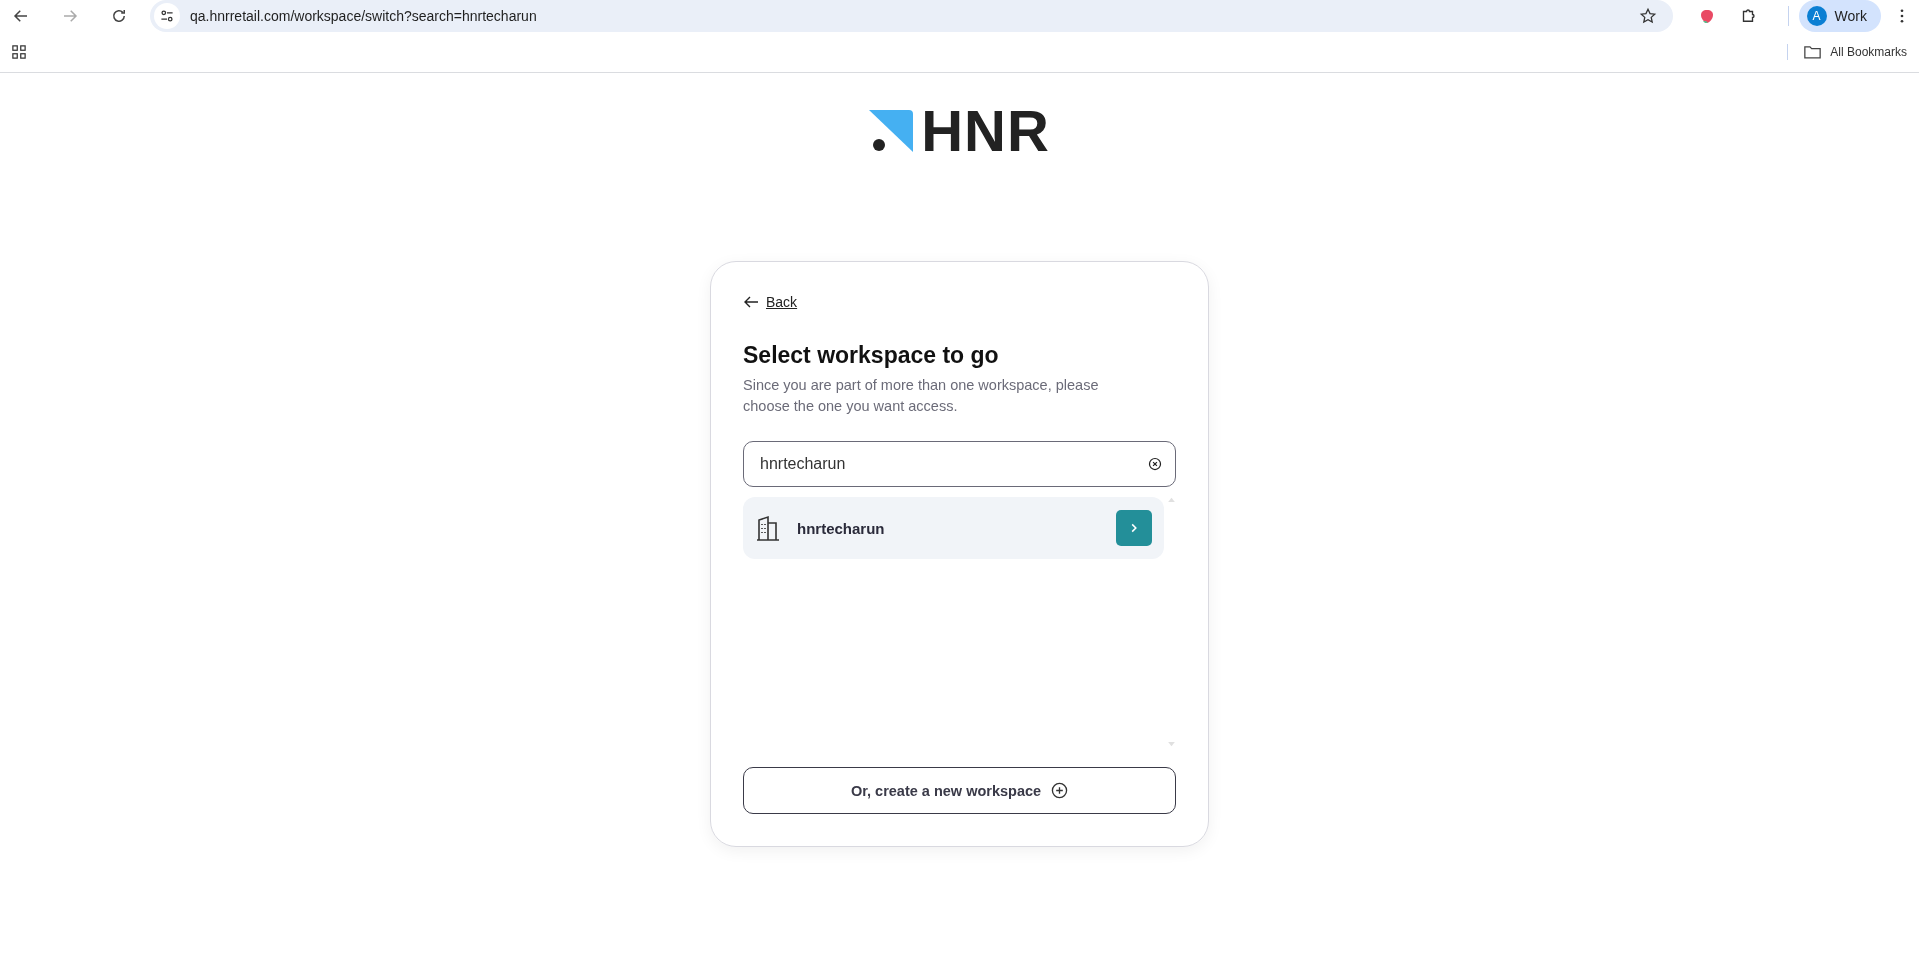 This screenshot has width=1919, height=980. What do you see at coordinates (1647, 16) in the screenshot?
I see `star-icon` at bounding box center [1647, 16].